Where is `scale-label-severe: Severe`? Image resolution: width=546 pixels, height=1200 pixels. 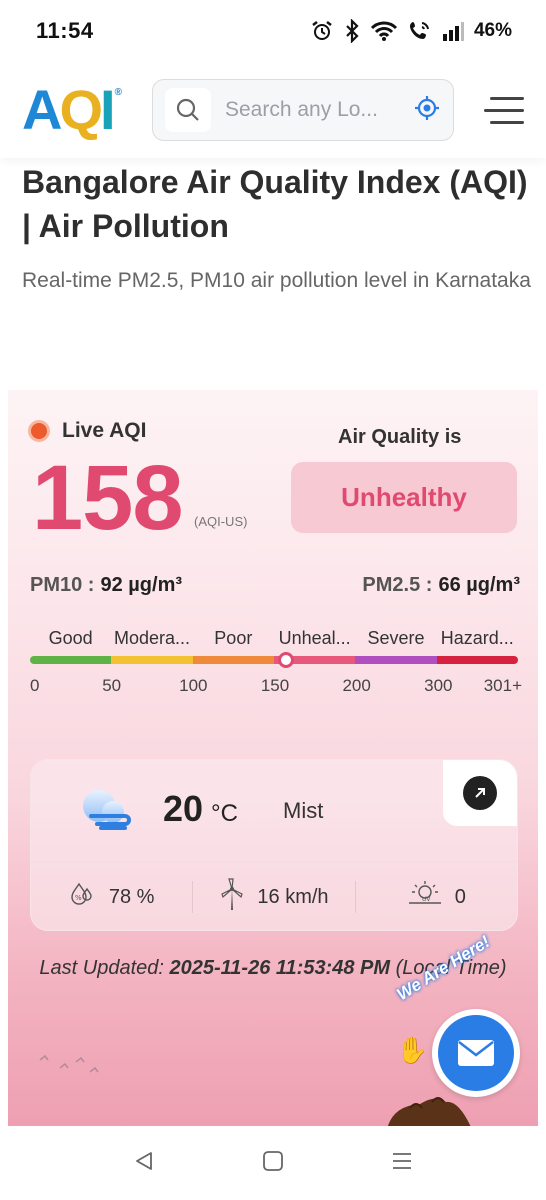 scale-label-severe: Severe is located at coordinates (396, 638).